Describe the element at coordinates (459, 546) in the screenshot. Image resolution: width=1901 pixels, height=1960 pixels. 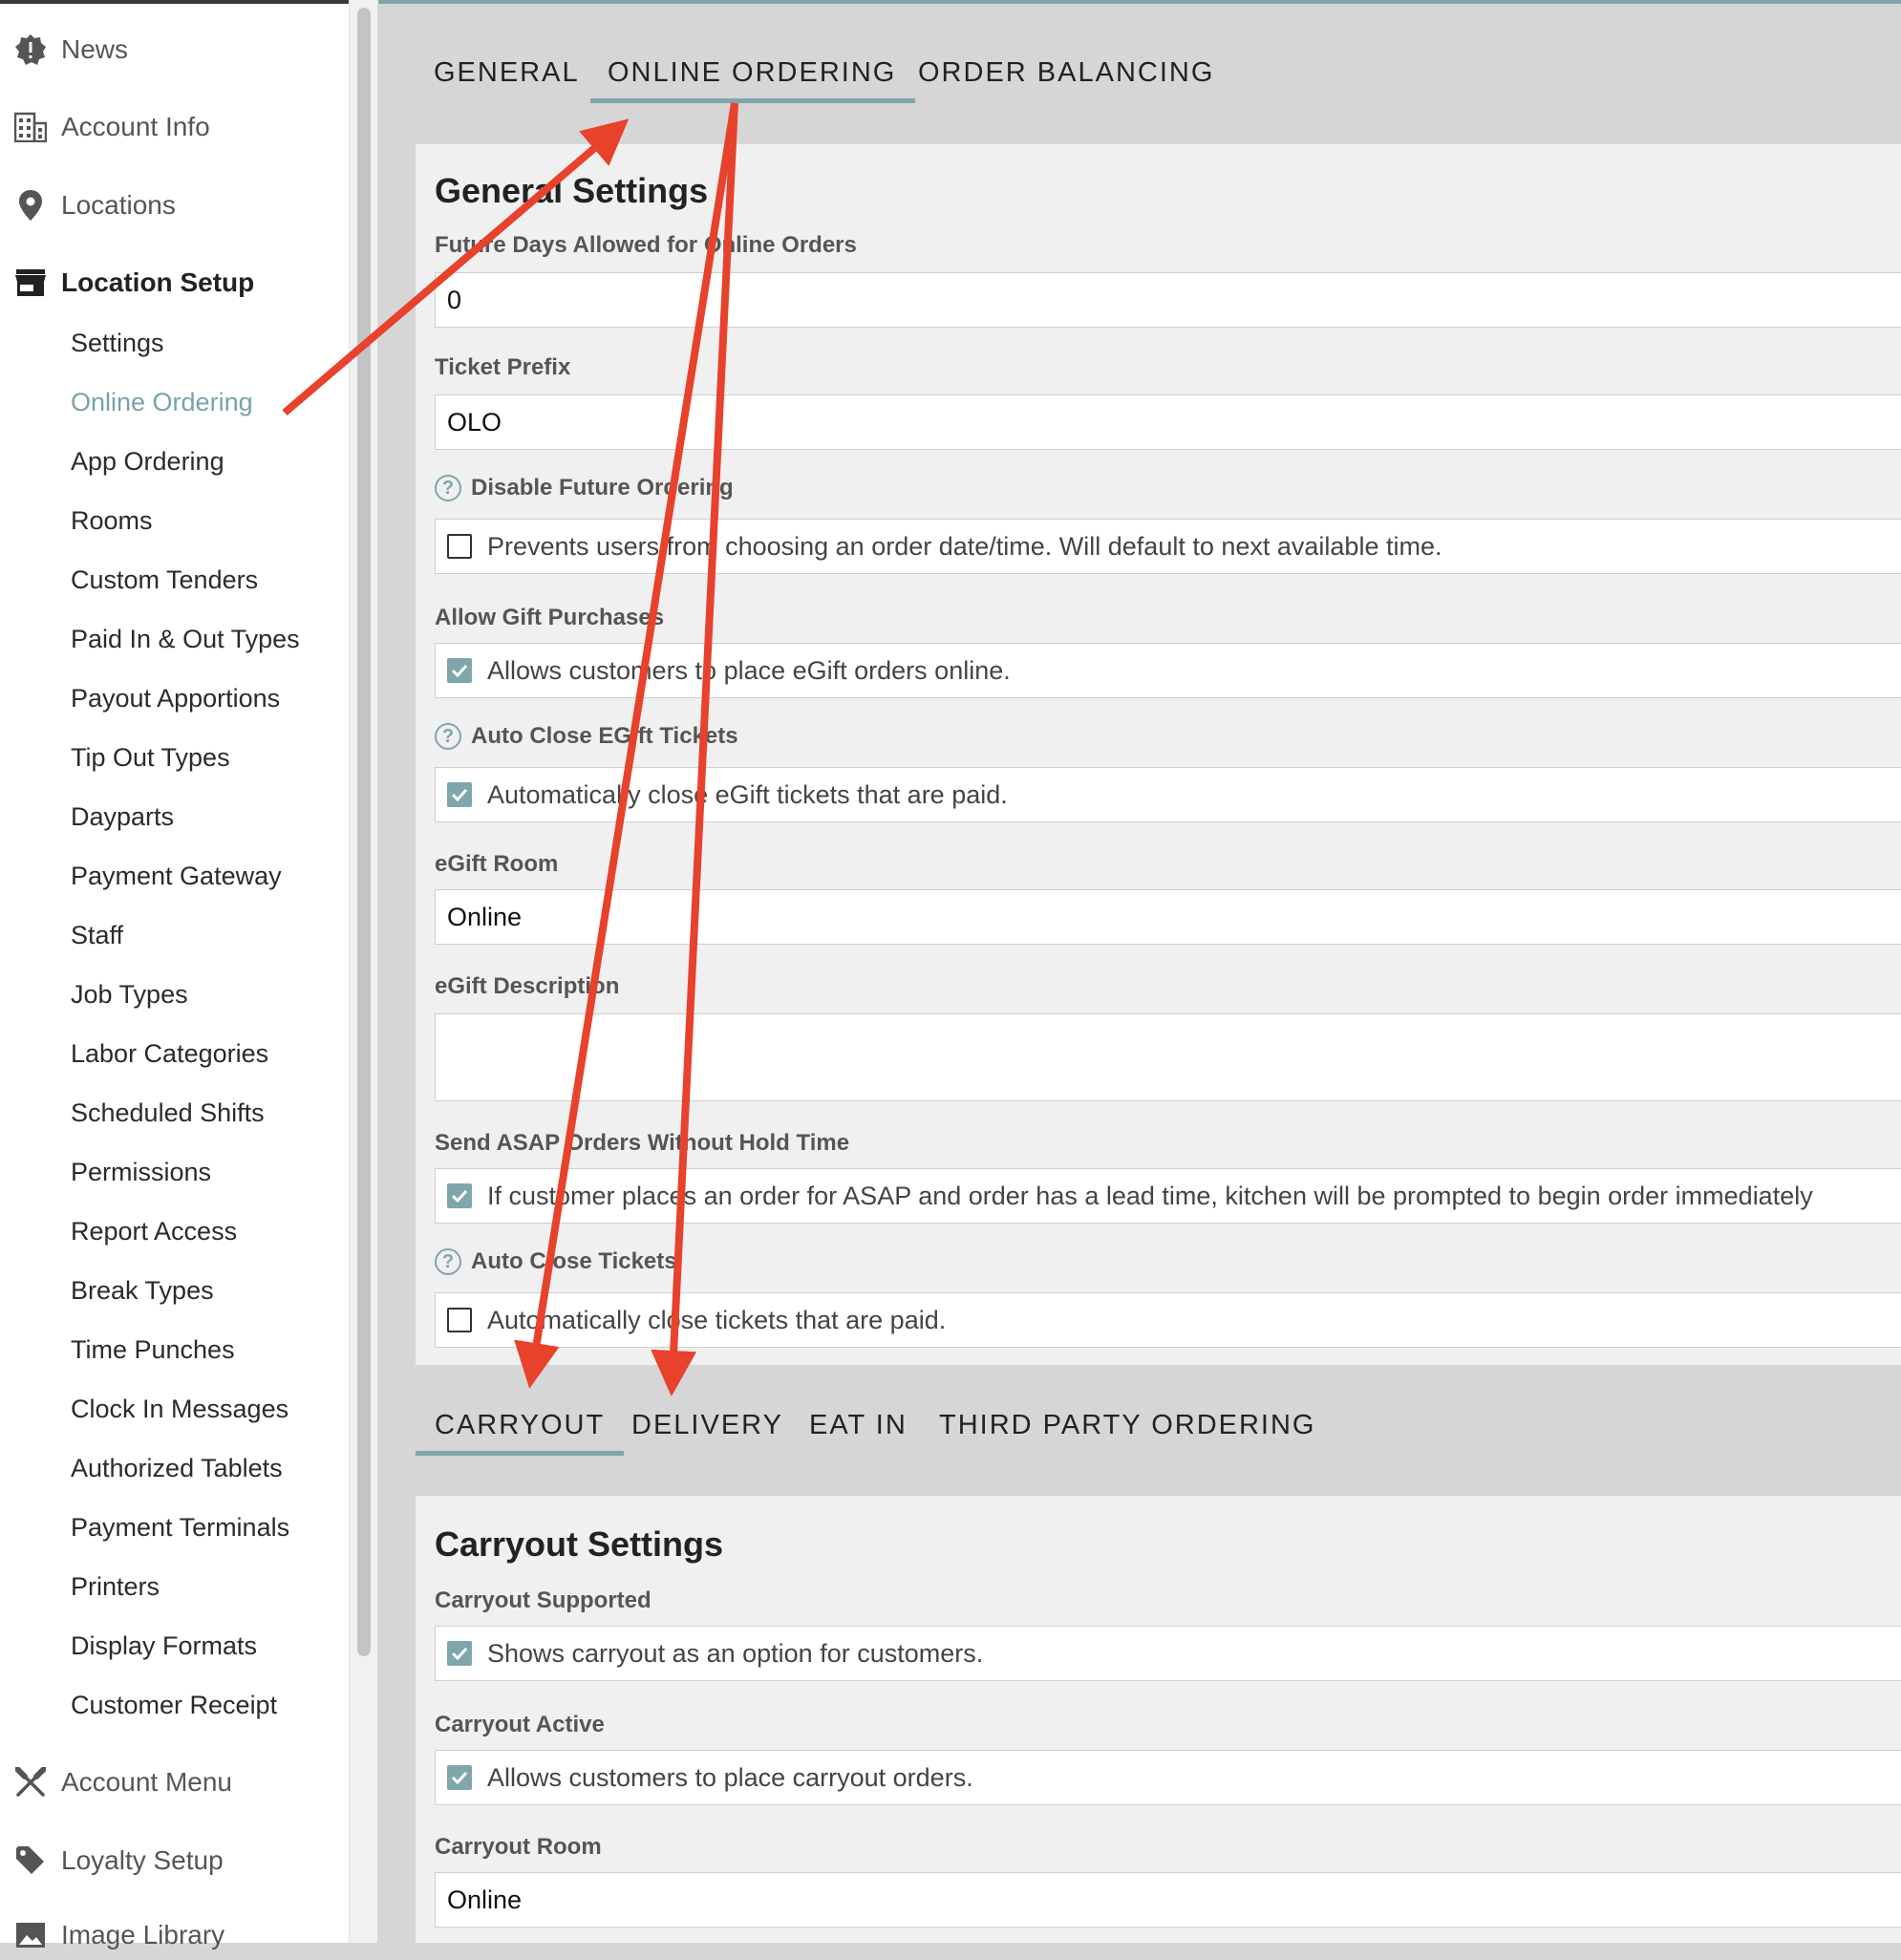
I see `disable-future-checkbox` at that location.